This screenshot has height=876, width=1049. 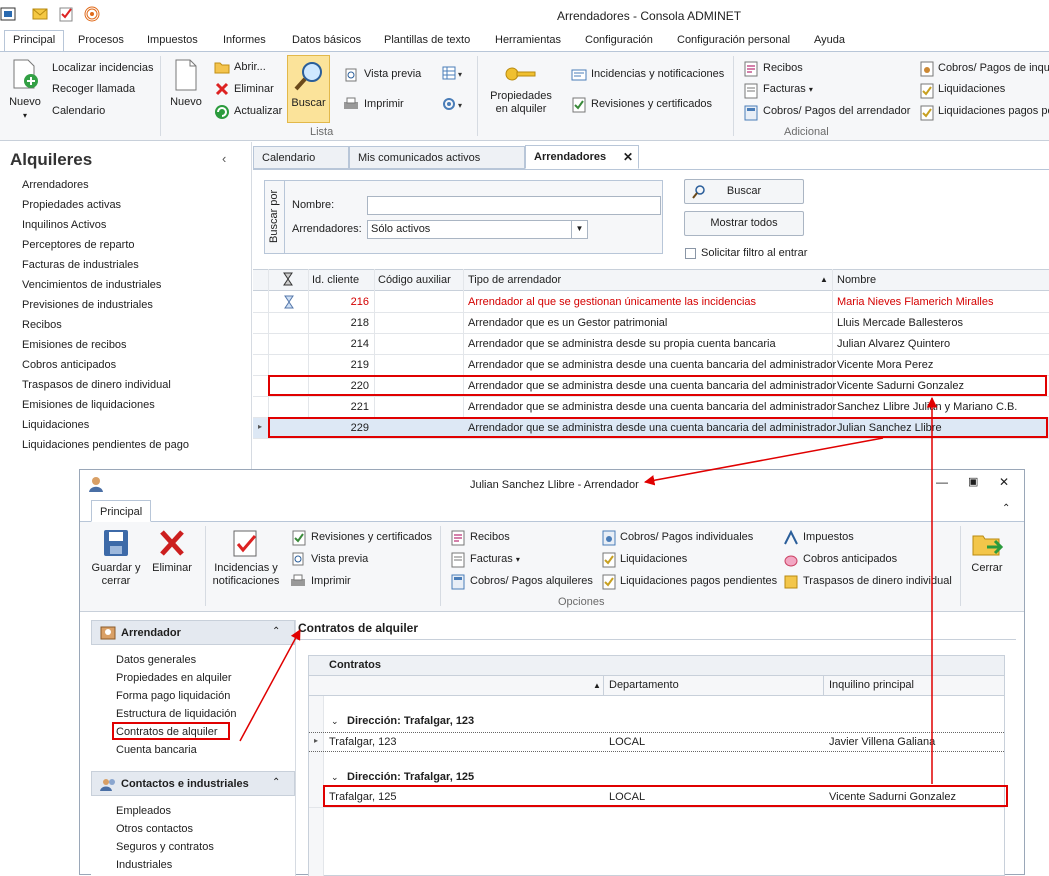 What do you see at coordinates (733, 40) in the screenshot?
I see `tab-configuracion-personal: Configuración personal` at bounding box center [733, 40].